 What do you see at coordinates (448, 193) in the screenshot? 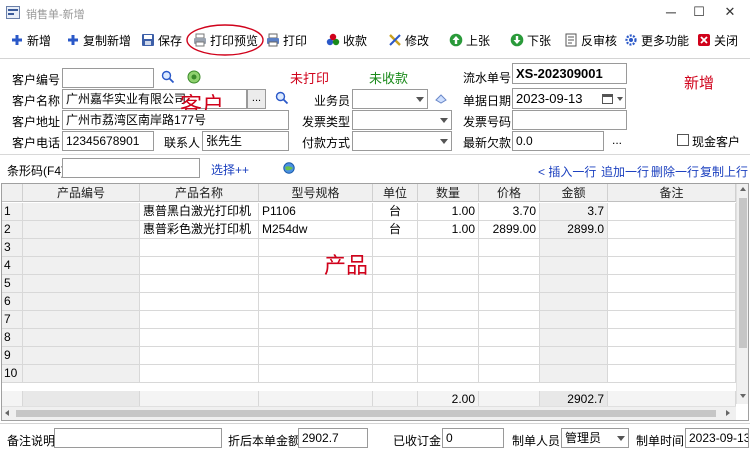
I see `column-header: 数量` at bounding box center [448, 193].